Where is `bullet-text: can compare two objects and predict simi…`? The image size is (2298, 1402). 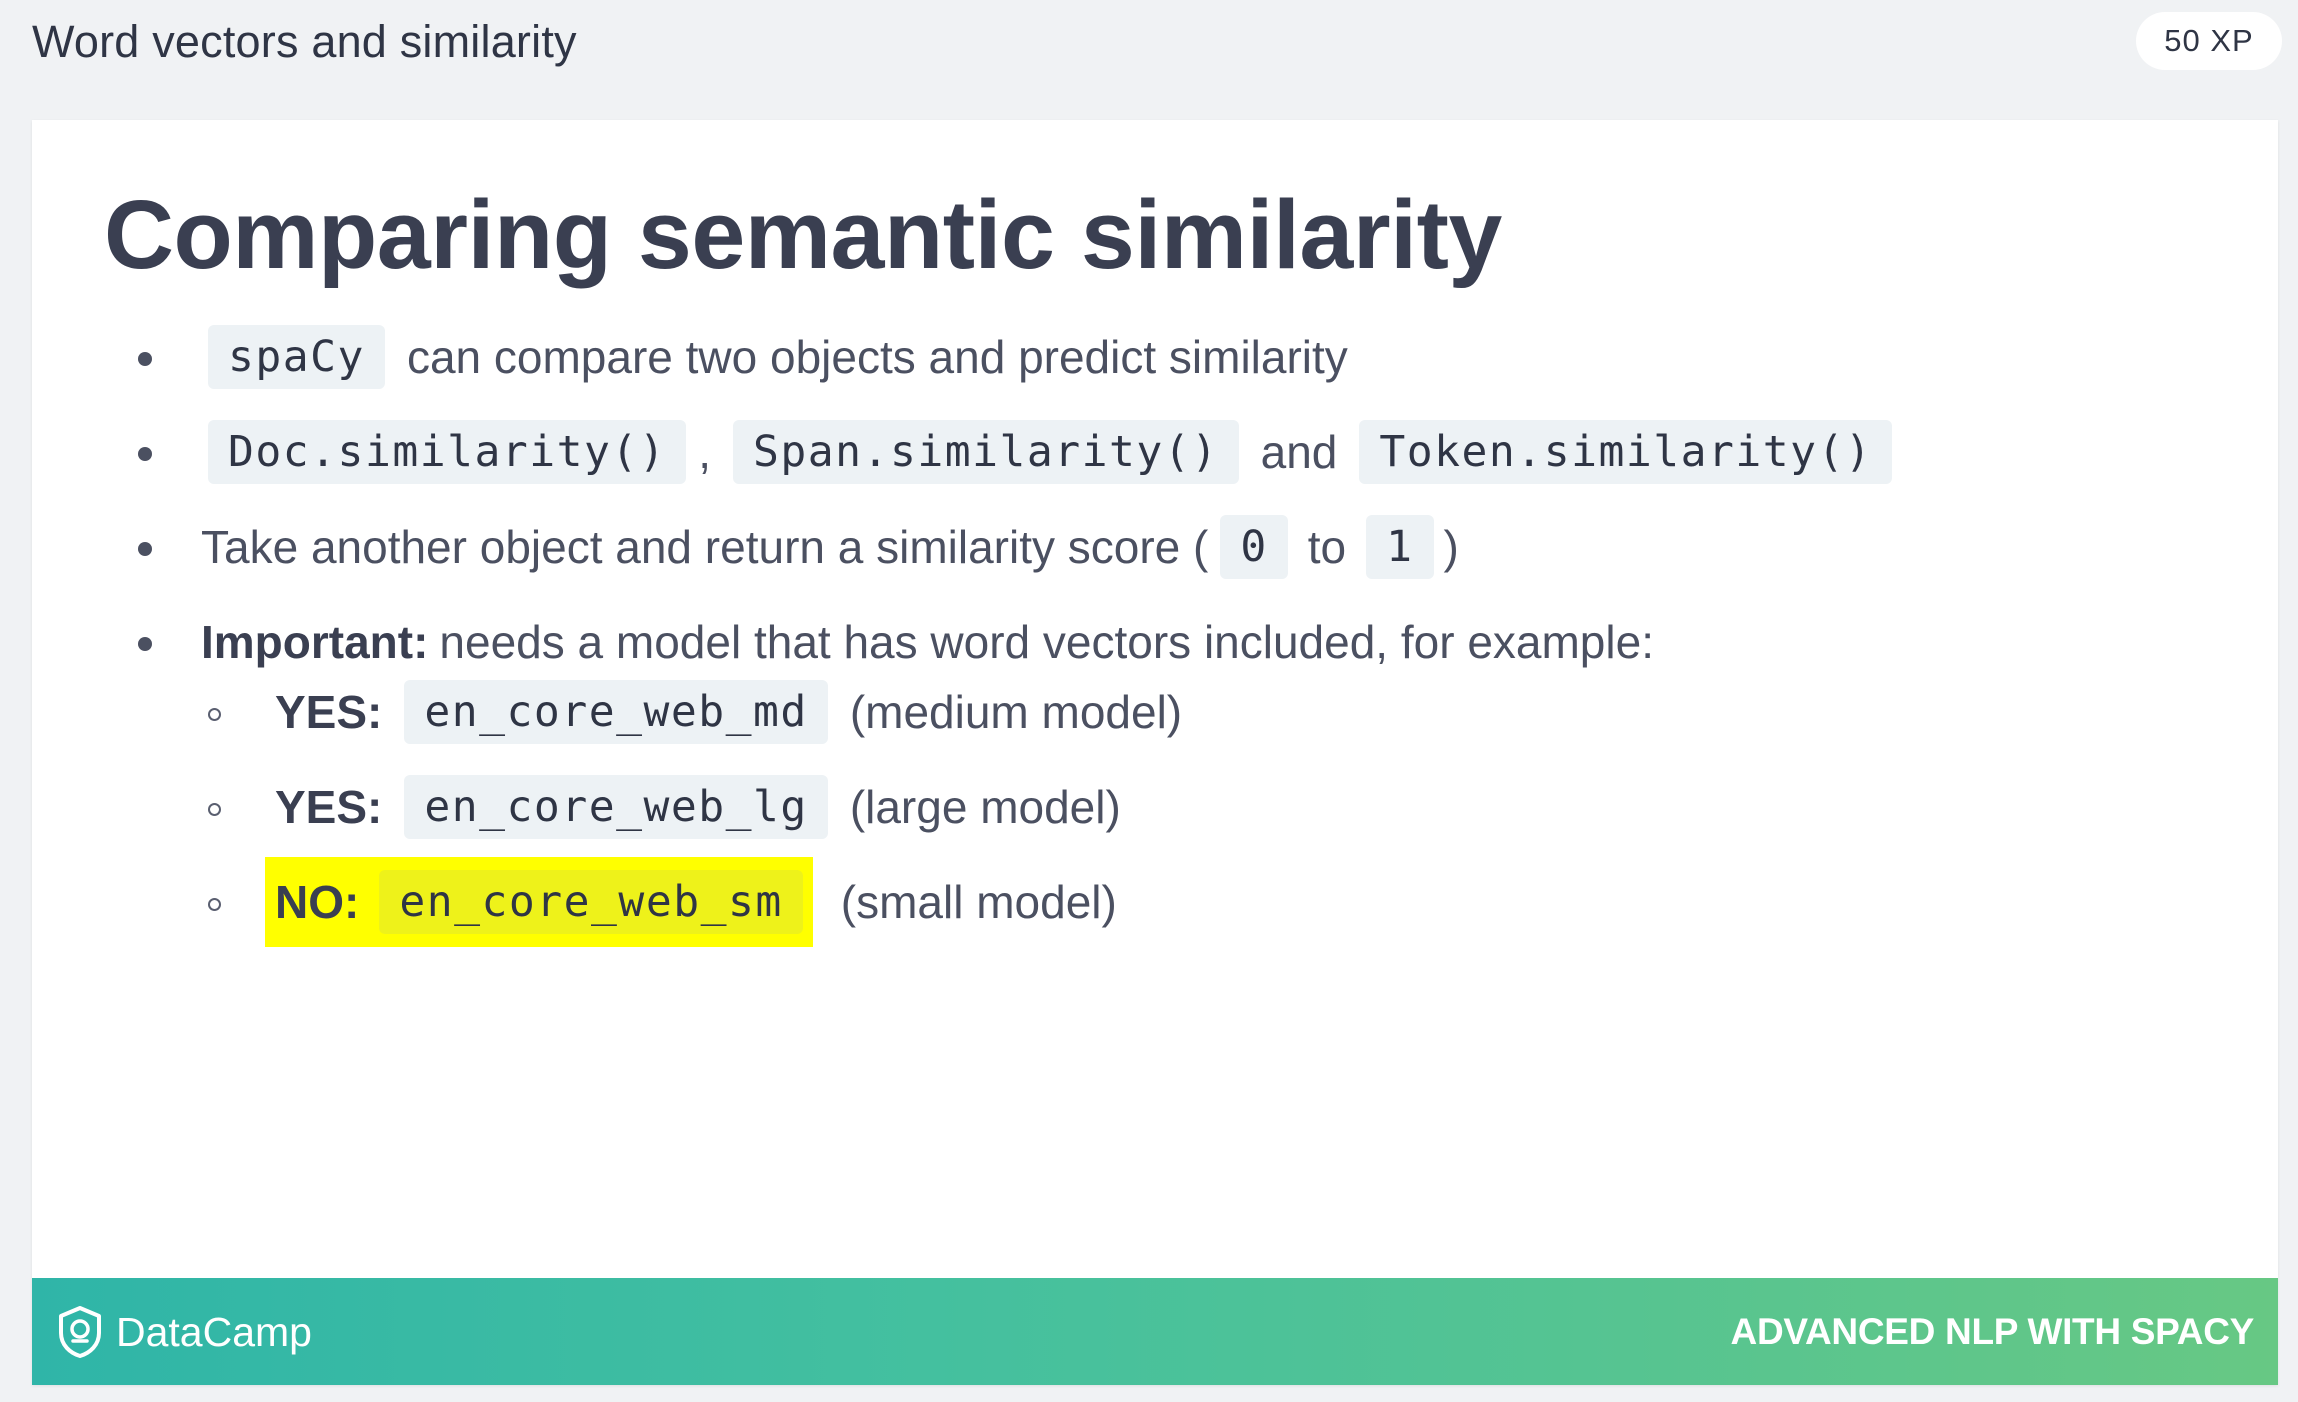
bullet-text: can compare two objects and predict simi… is located at coordinates (877, 357).